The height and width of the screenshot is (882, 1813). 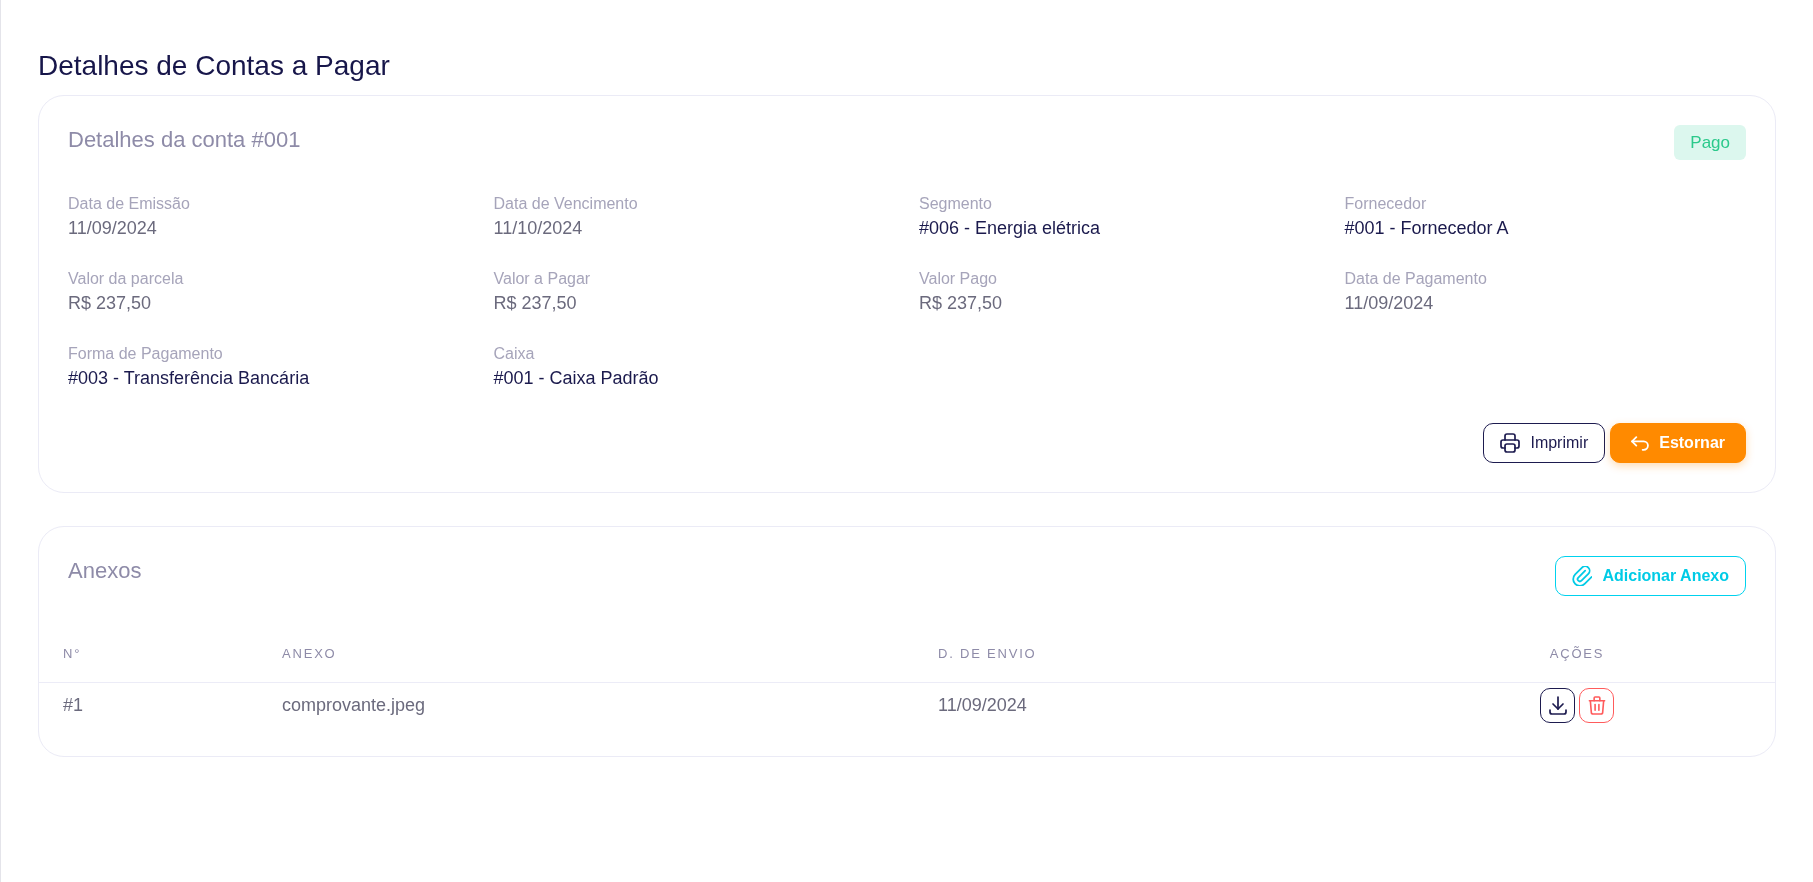 What do you see at coordinates (214, 66) in the screenshot?
I see `page-title: Detalhes de Contas a Pagar` at bounding box center [214, 66].